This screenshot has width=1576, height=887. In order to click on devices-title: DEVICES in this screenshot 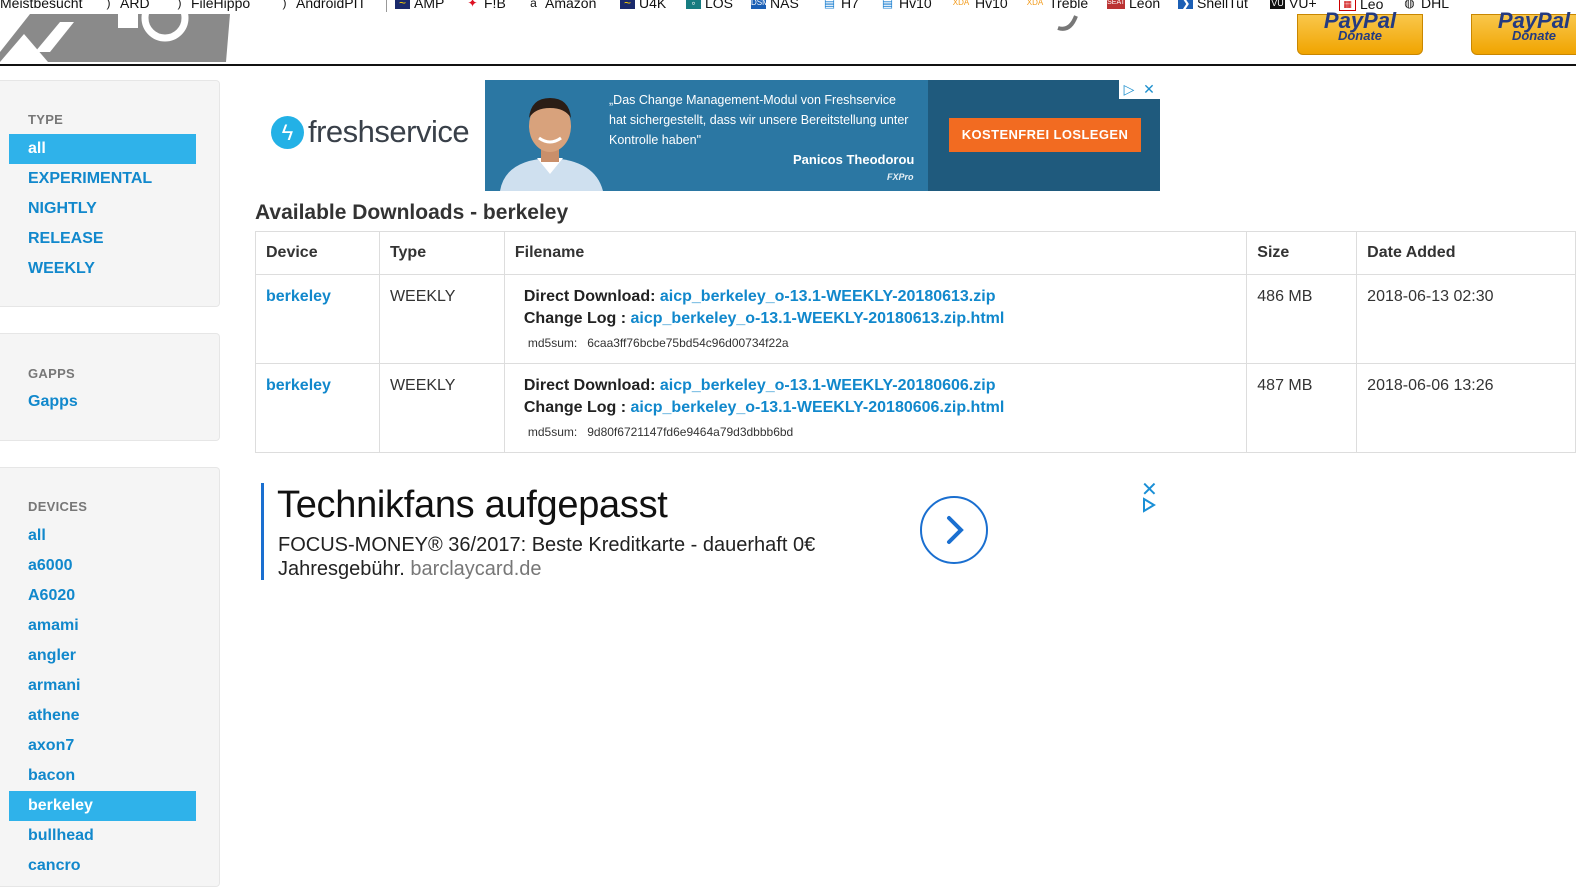, I will do `click(58, 506)`.